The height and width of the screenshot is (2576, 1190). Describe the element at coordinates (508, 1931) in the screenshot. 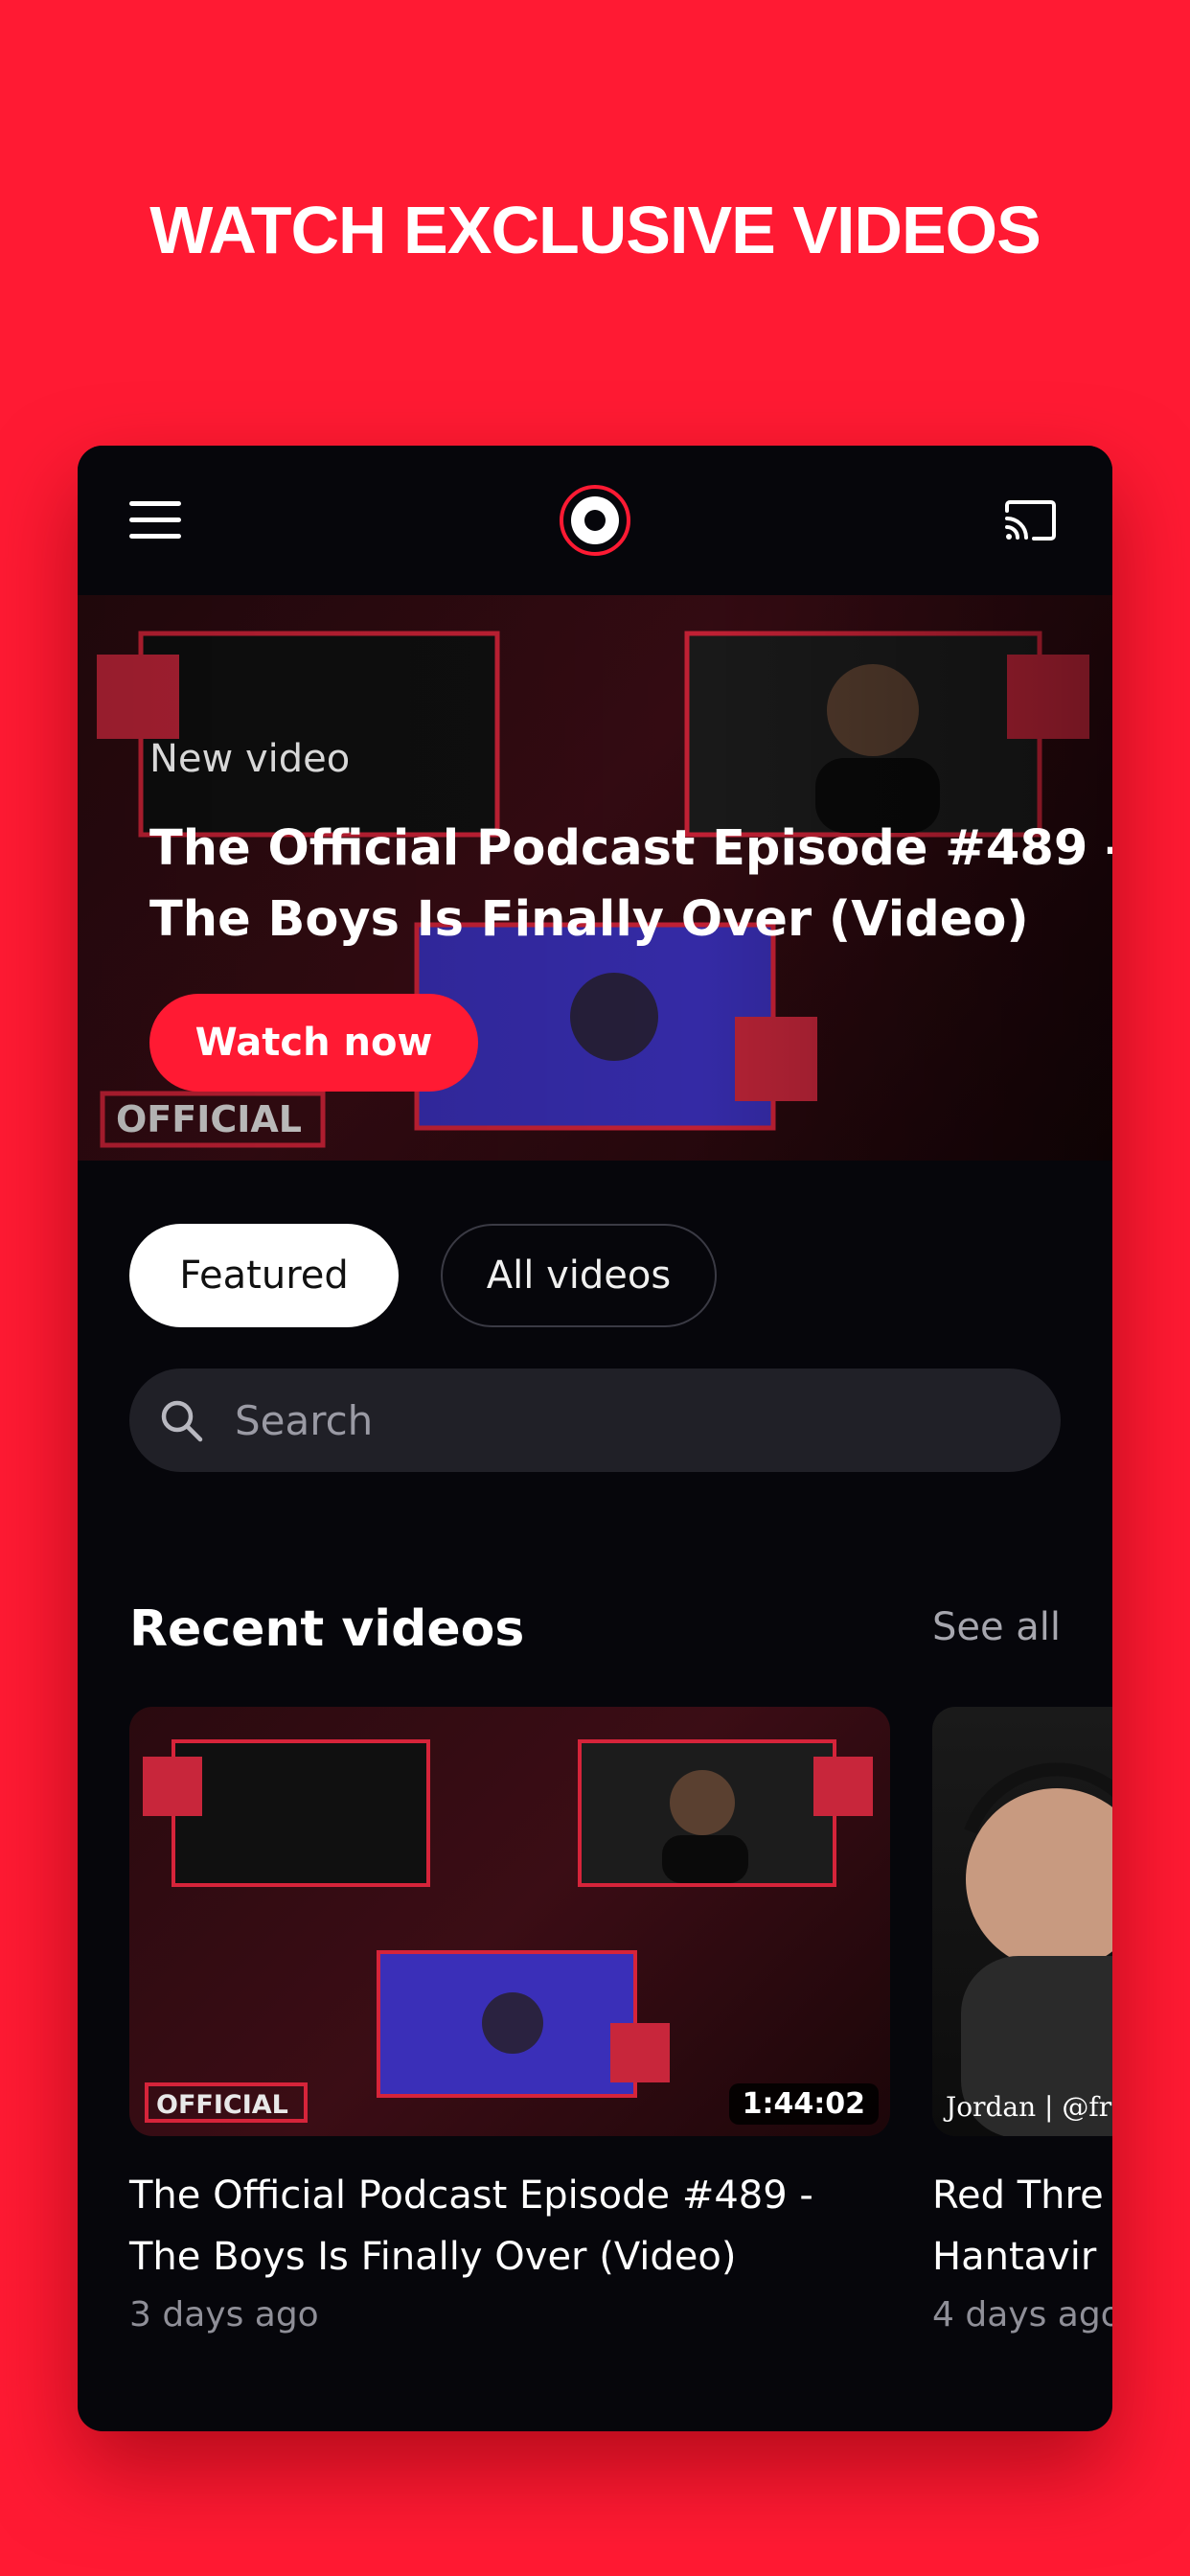

I see `thumbnail-art: OFFICIAL` at that location.